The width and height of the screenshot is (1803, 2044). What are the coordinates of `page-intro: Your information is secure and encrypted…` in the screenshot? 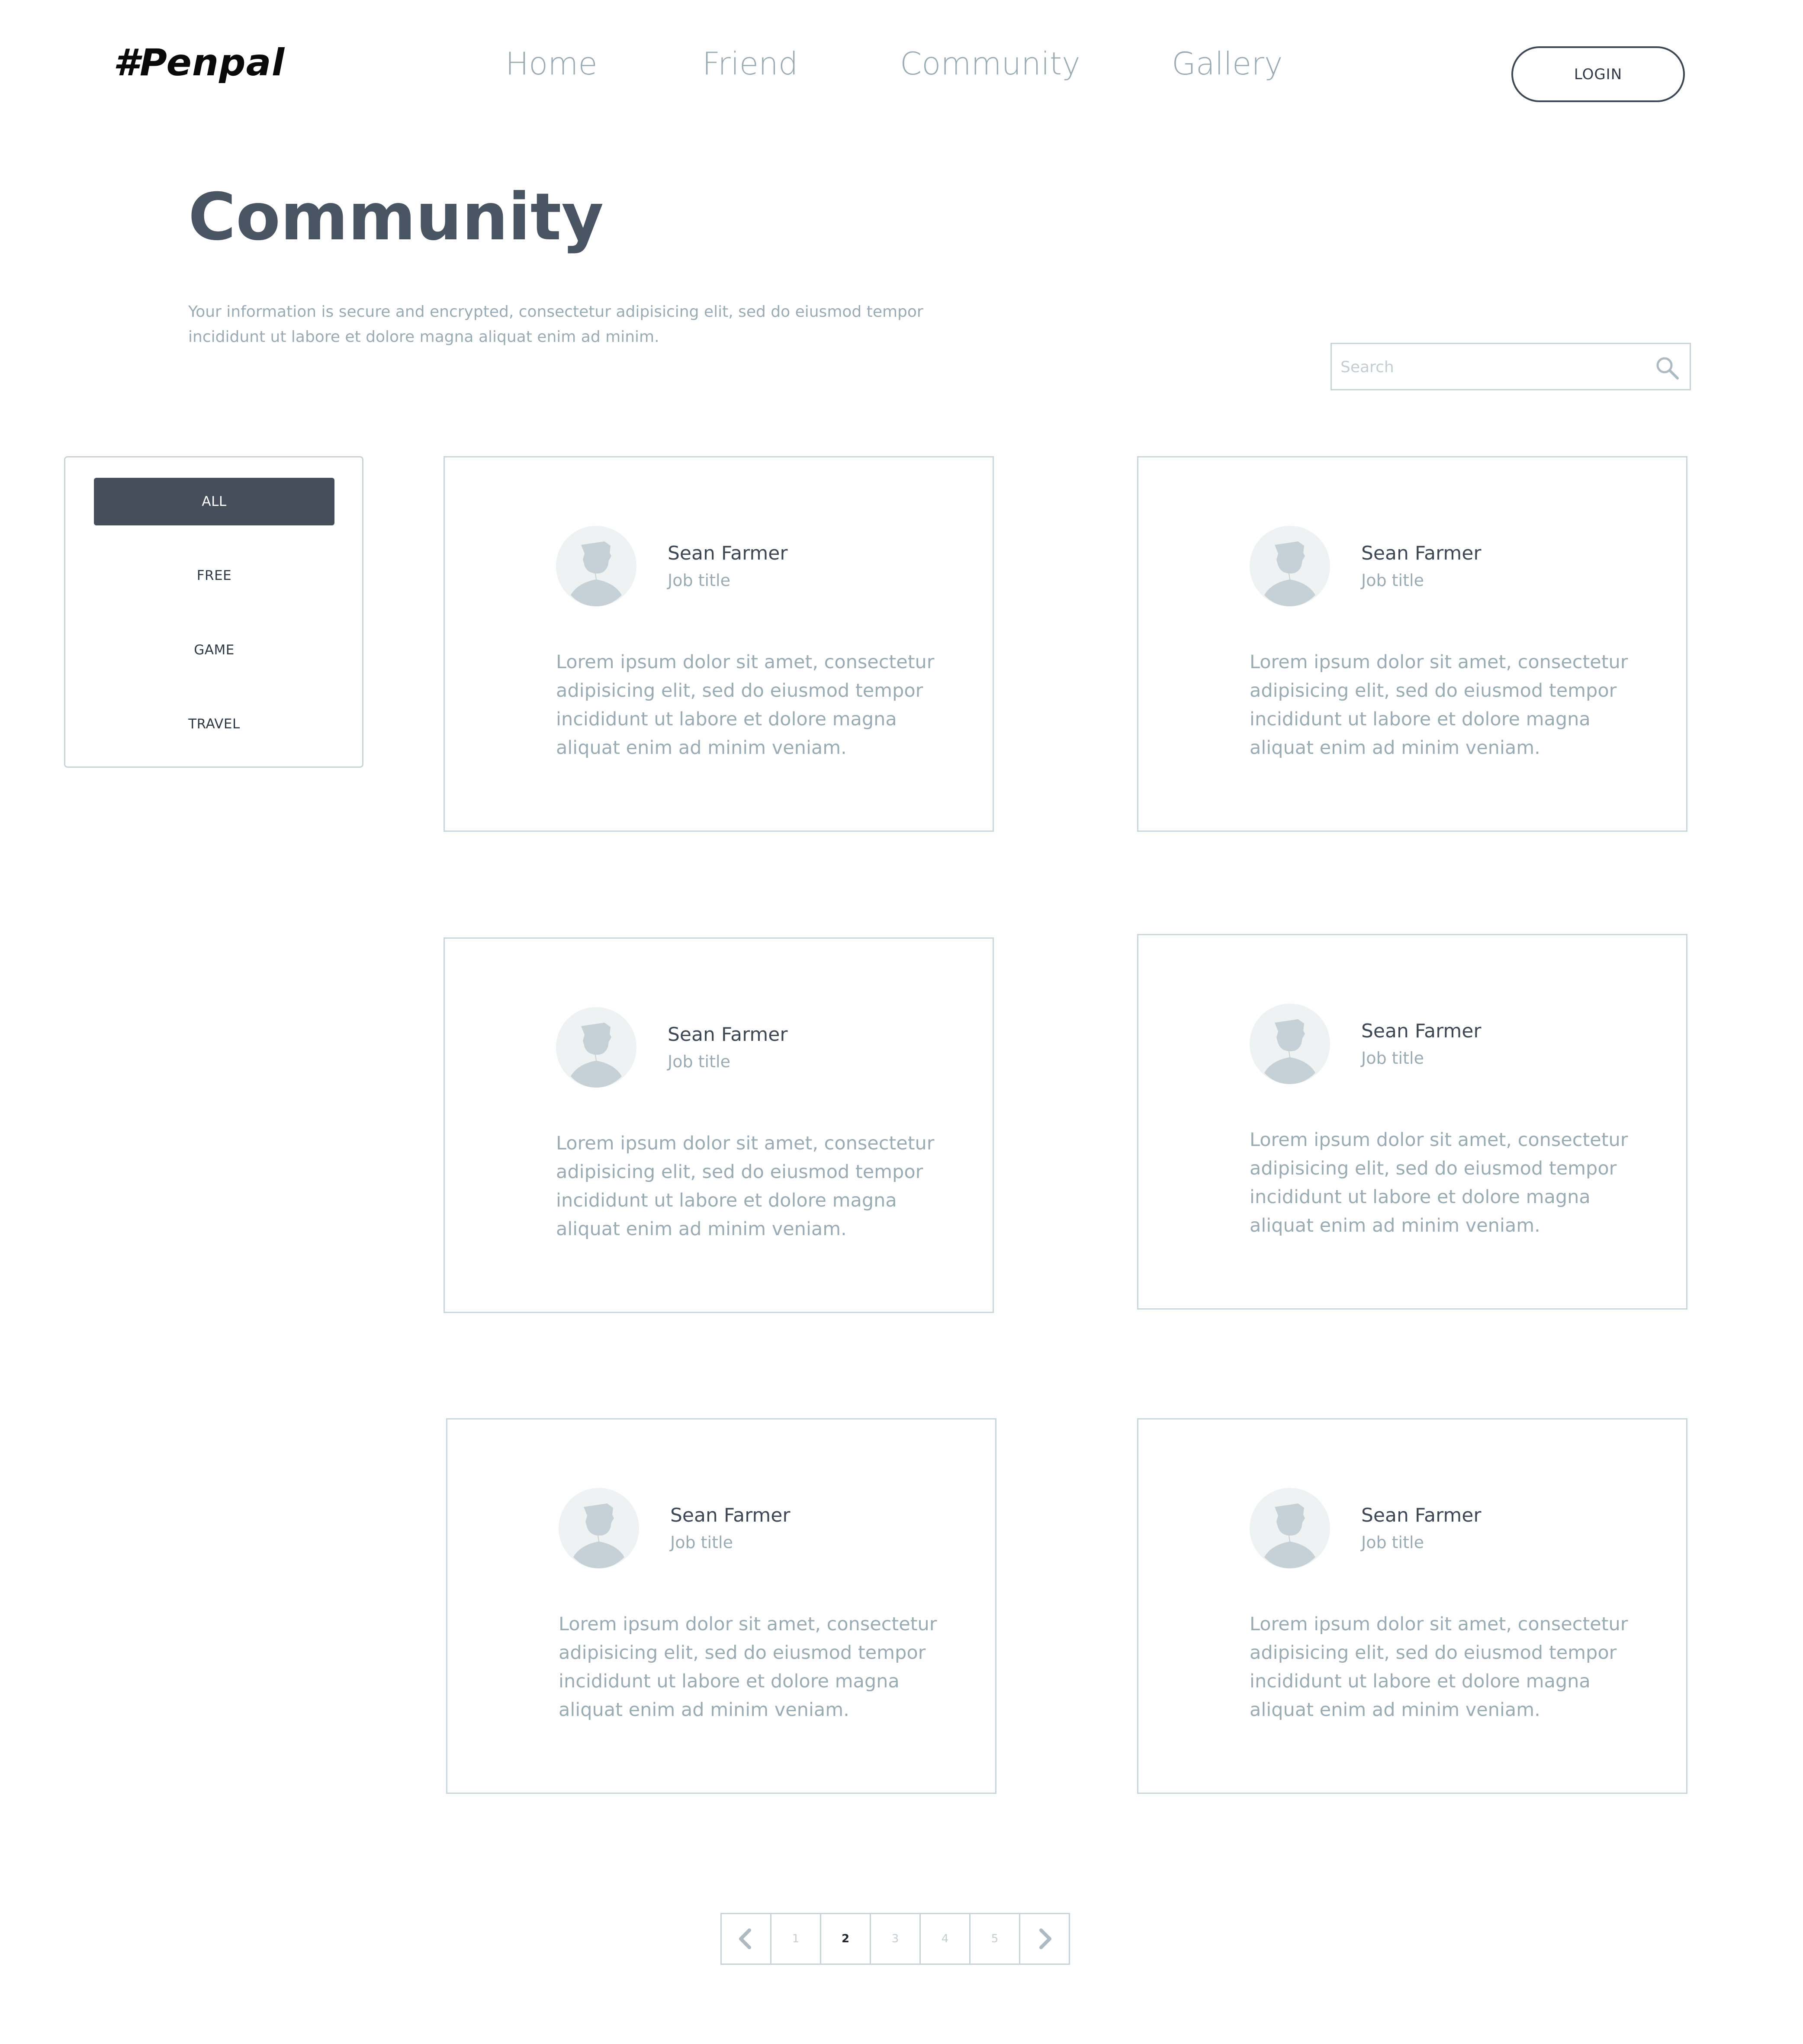 It's located at (578, 324).